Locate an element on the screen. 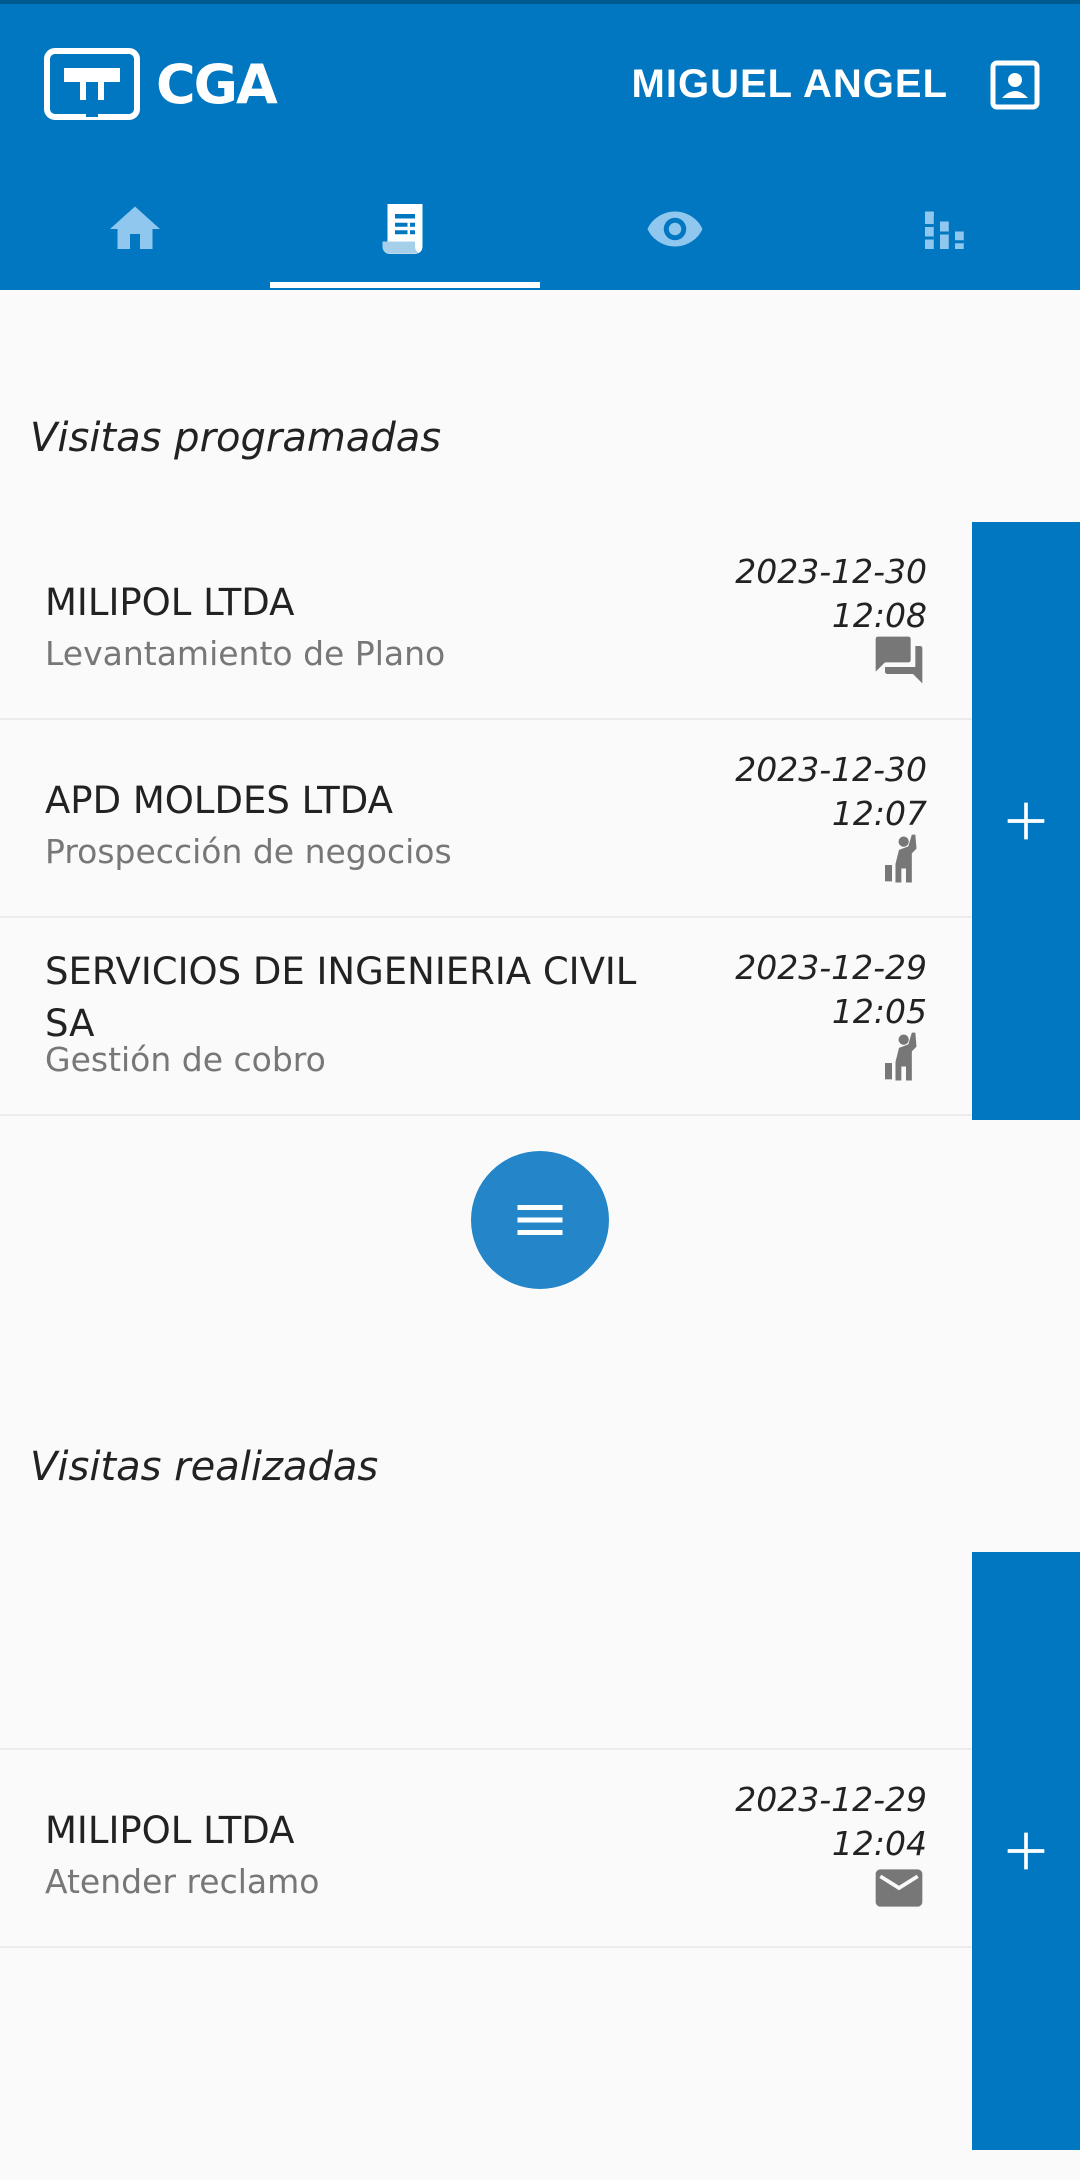 This screenshot has width=1080, height=2180. tab-view is located at coordinates (675, 229).